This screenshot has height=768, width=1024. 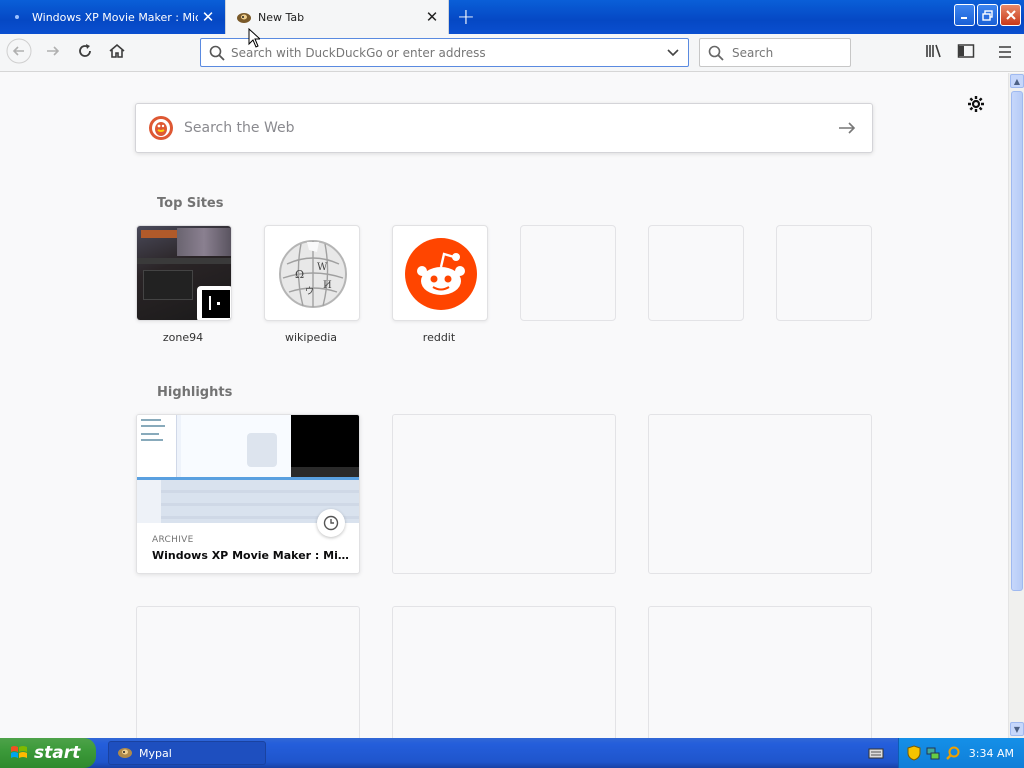 What do you see at coordinates (125, 753) in the screenshot?
I see `mypal-app-icon` at bounding box center [125, 753].